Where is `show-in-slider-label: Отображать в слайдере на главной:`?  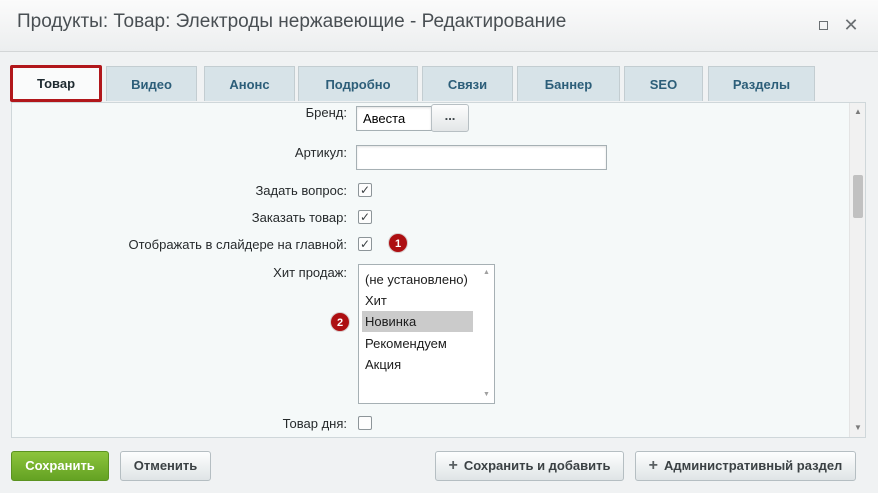
show-in-slider-label: Отображать в слайдере на главной: is located at coordinates (238, 244).